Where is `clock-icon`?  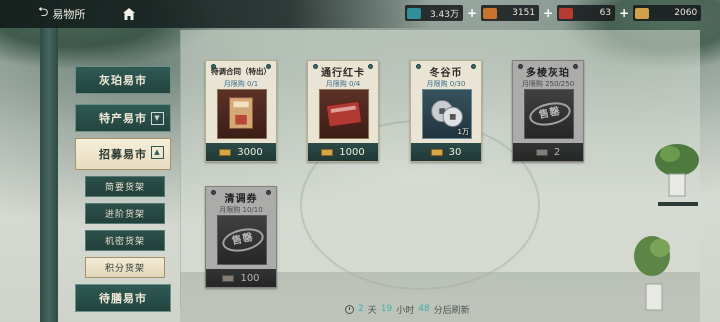
clock-icon is located at coordinates (349, 309).